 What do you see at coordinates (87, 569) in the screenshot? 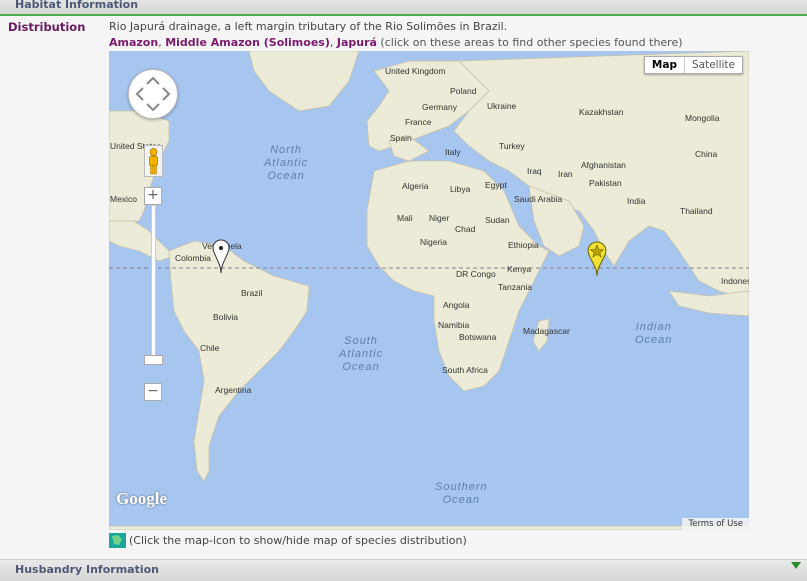
I see `husbandry-information-title: Husbandry Information` at bounding box center [87, 569].